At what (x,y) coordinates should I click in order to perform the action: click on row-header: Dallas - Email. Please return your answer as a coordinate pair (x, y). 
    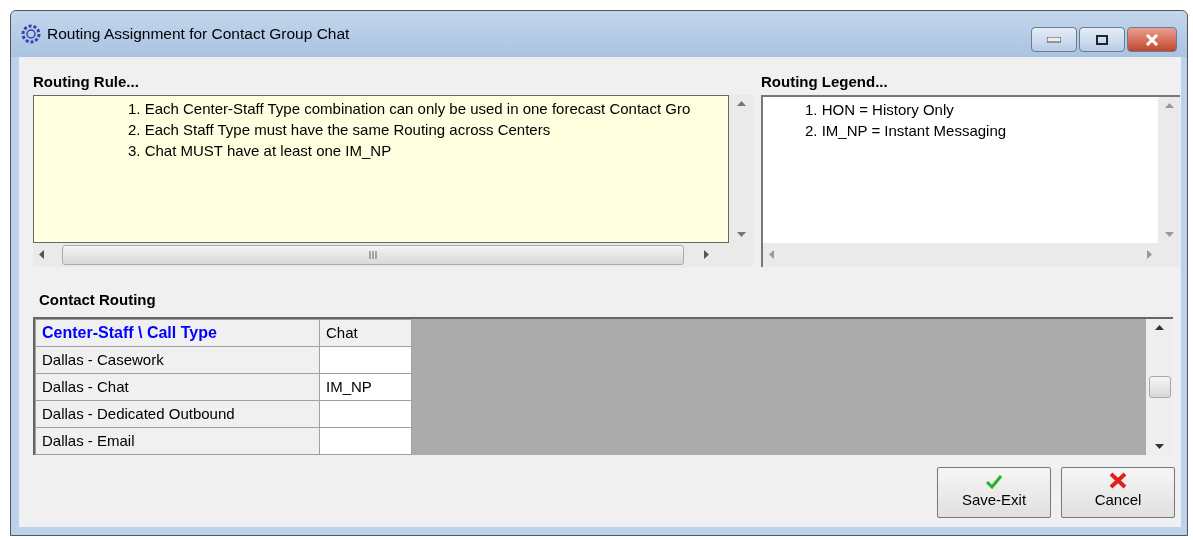
    Looking at the image, I should click on (177, 441).